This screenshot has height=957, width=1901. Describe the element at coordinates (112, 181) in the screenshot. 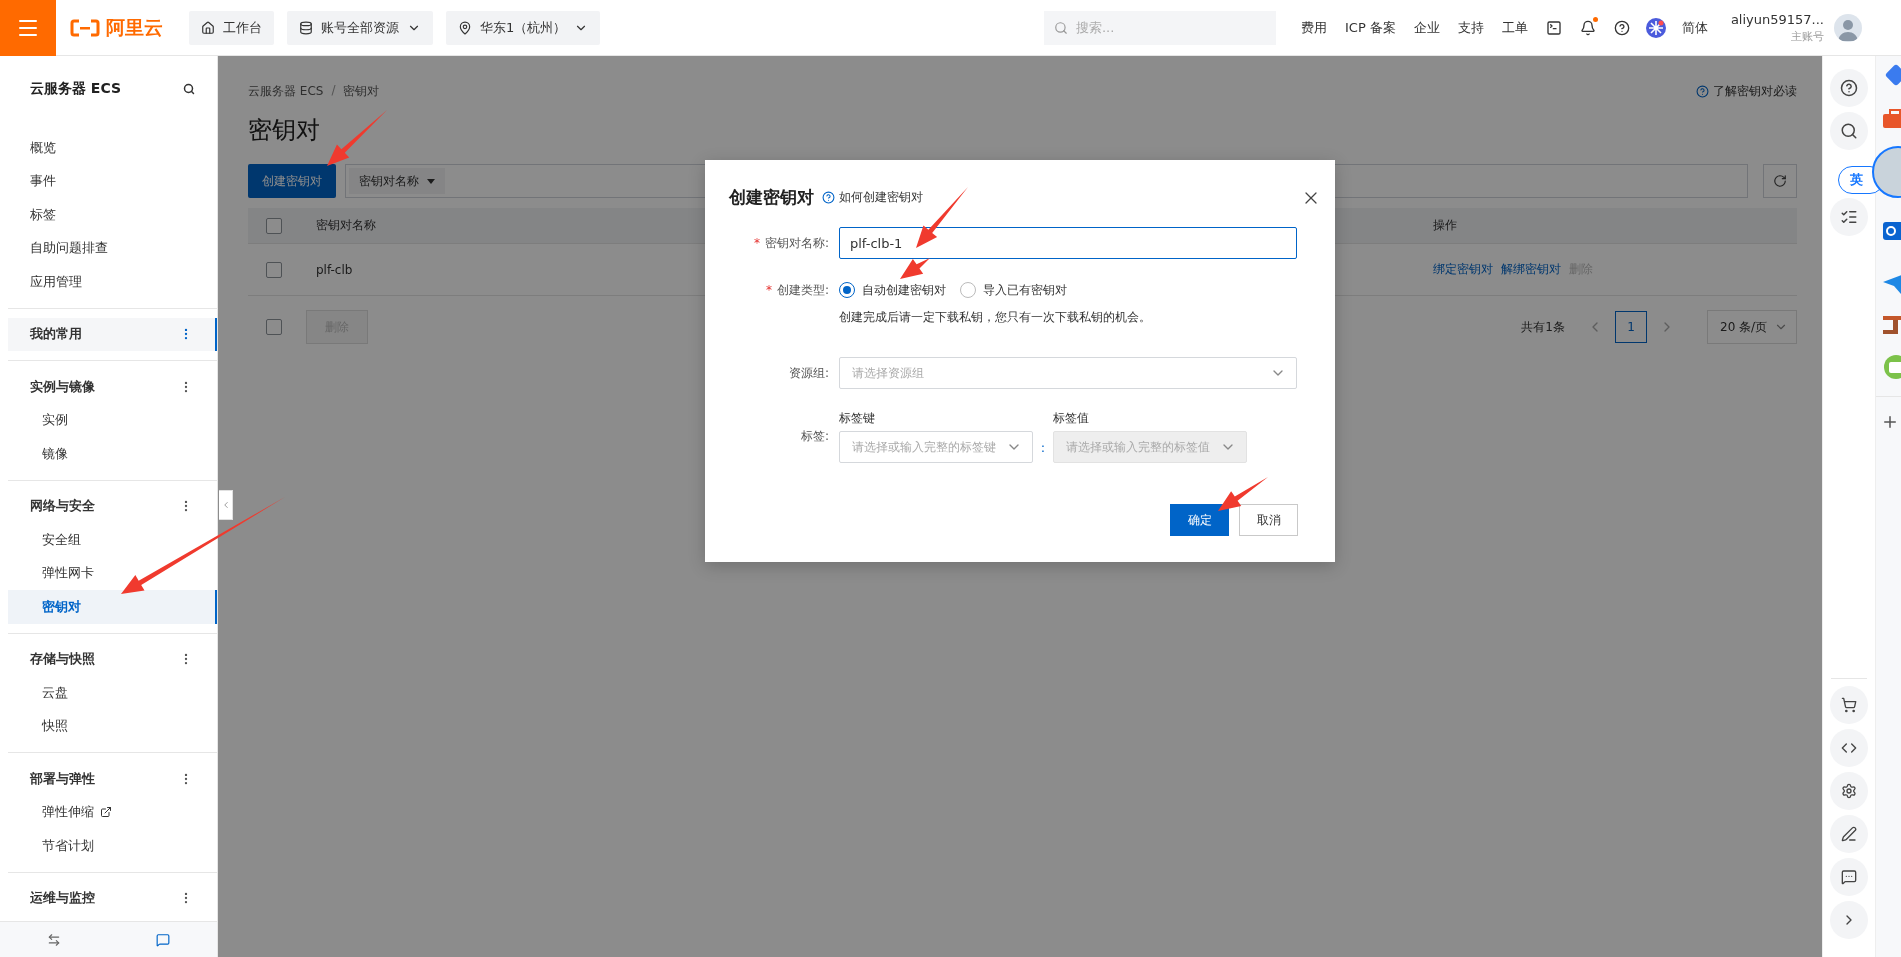

I see `sidebar-item: 事件` at that location.